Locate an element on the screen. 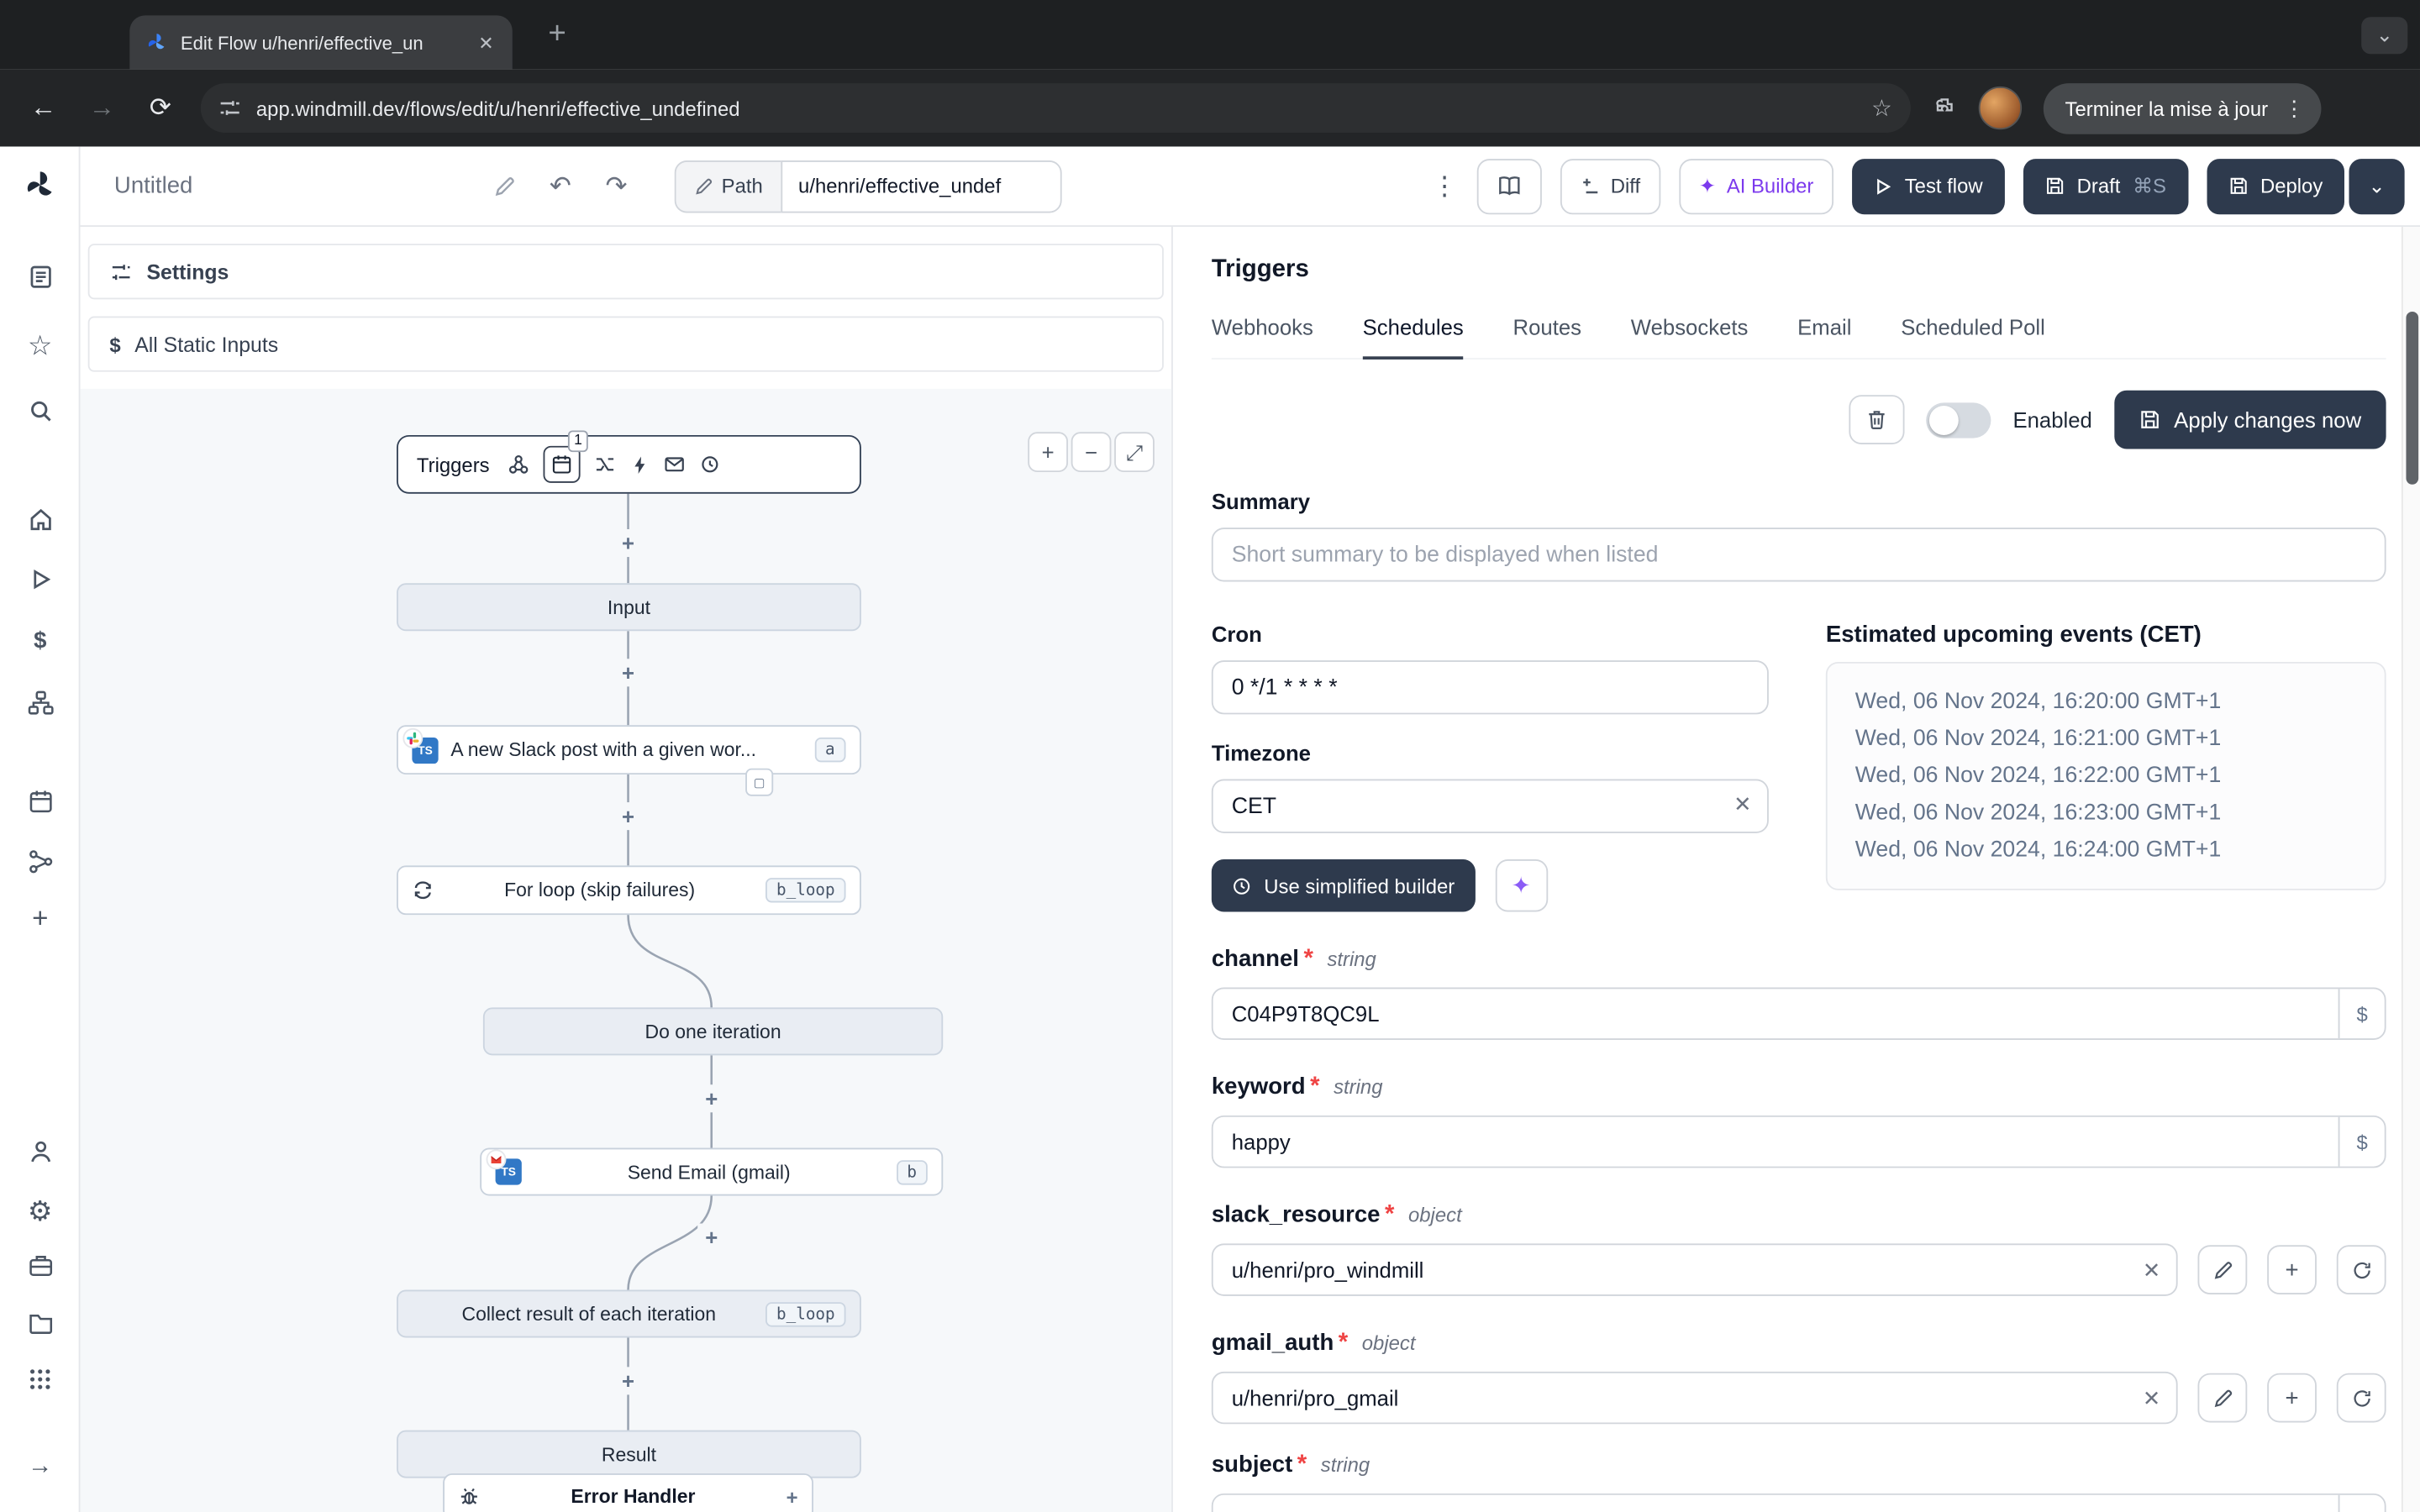 Image resolution: width=2420 pixels, height=1512 pixels. schedules-calendar-icon is located at coordinates (40, 802).